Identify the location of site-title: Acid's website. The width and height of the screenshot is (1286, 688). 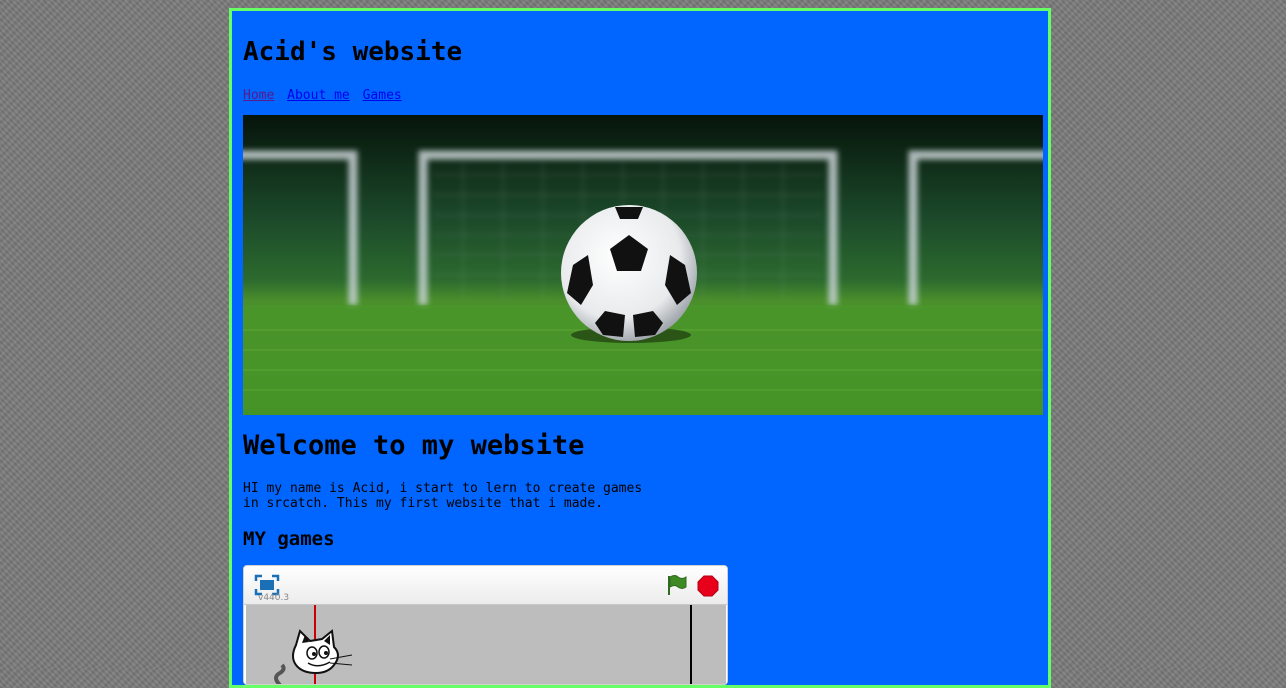
(353, 52).